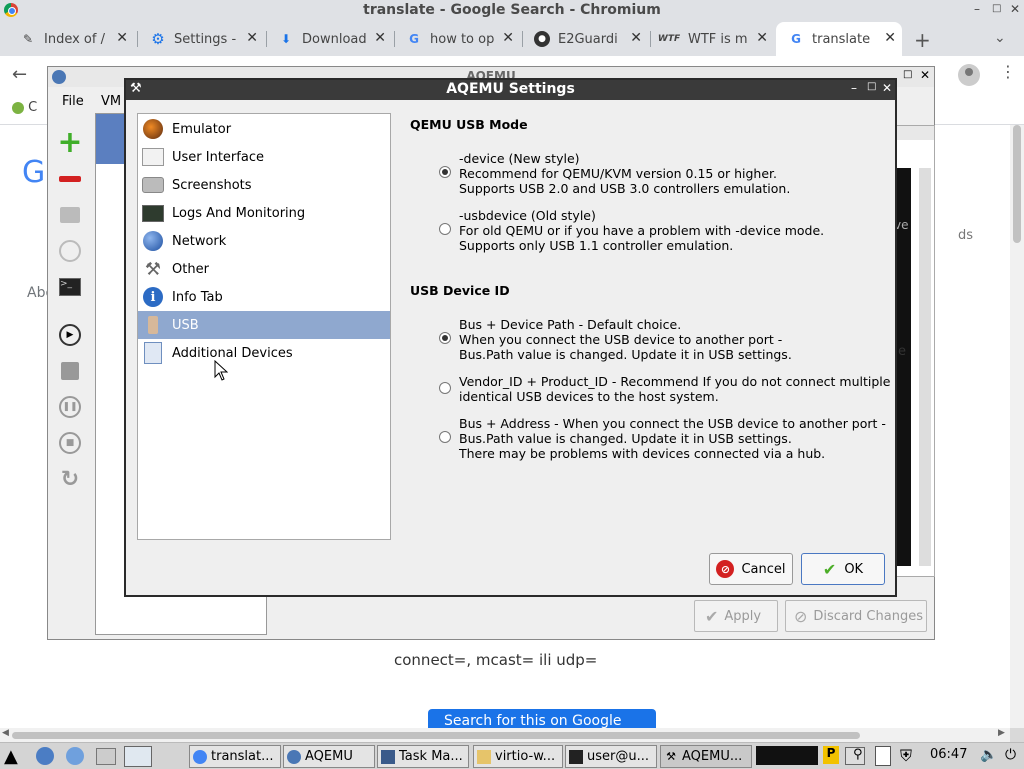 Image resolution: width=1024 pixels, height=769 pixels. Describe the element at coordinates (19, 74) in the screenshot. I see `back-arrow-icon: ←` at that location.